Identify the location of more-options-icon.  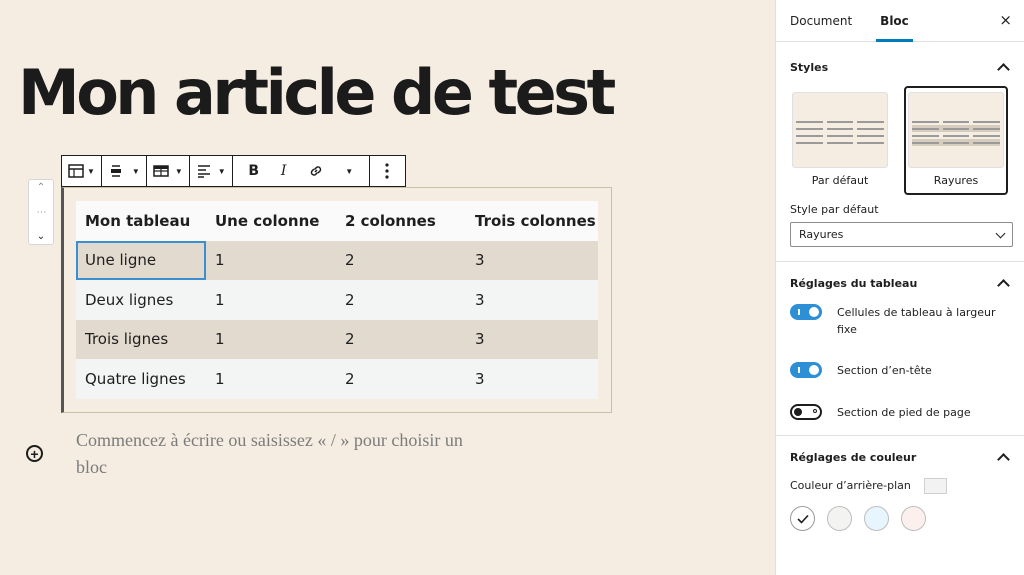
(387, 171).